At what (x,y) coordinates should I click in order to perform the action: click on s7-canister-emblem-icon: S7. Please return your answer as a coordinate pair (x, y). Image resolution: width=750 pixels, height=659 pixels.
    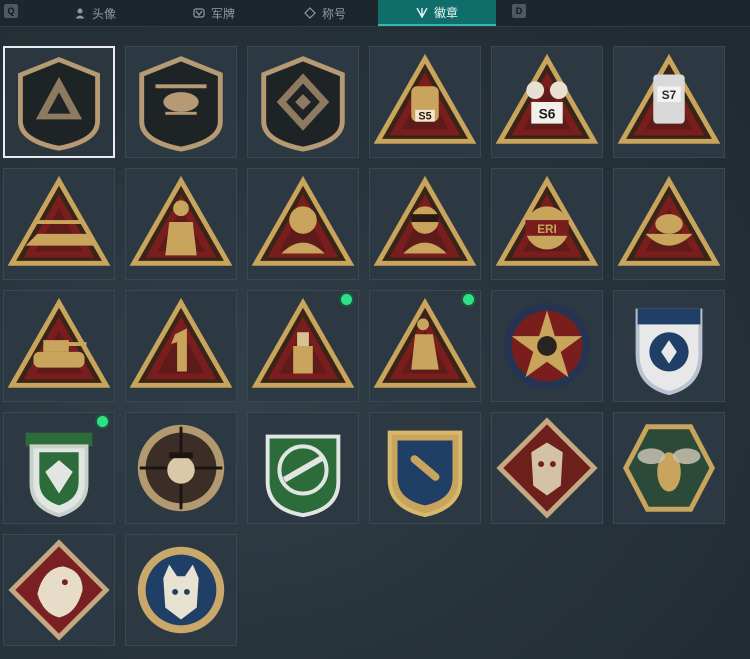
    Looking at the image, I should click on (669, 98).